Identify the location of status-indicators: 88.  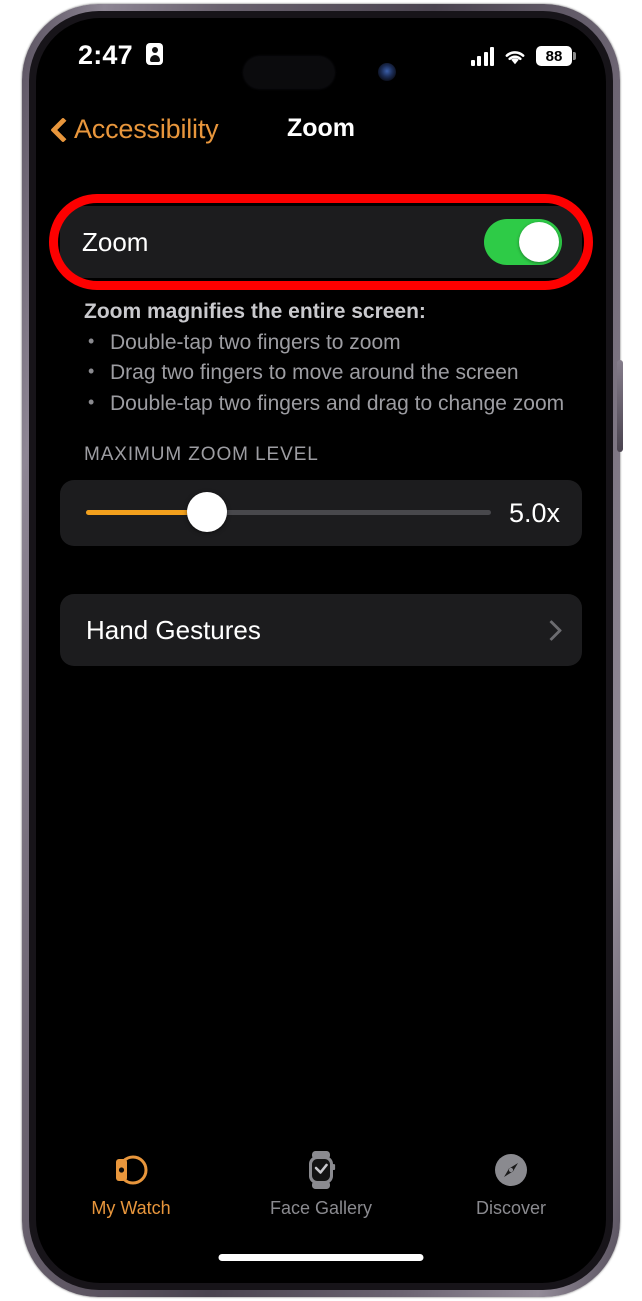
(523, 52).